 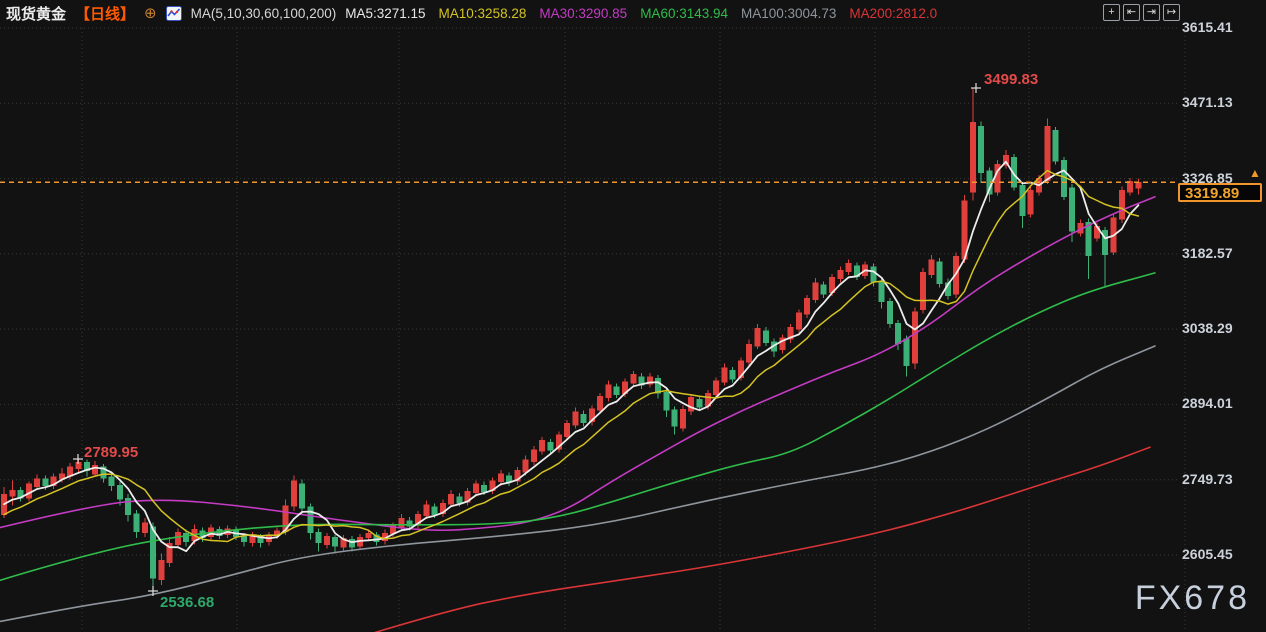 I want to click on ma-readout-ma200: MA200:2812.0, so click(x=893, y=13).